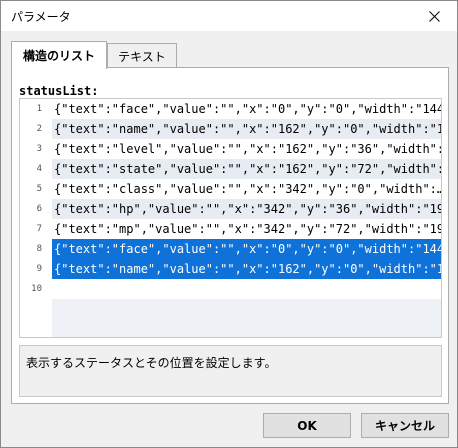  I want to click on tab-struct-list: 構造のリスト, so click(59, 55).